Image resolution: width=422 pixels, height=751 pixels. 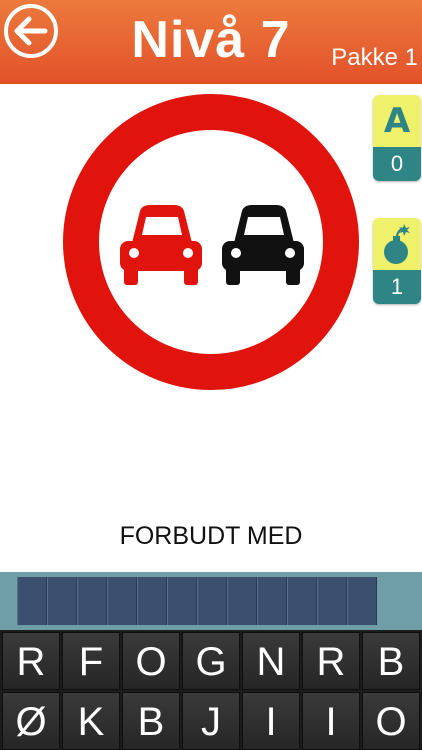 I want to click on clue-text: FORBUDT MED, so click(x=211, y=536).